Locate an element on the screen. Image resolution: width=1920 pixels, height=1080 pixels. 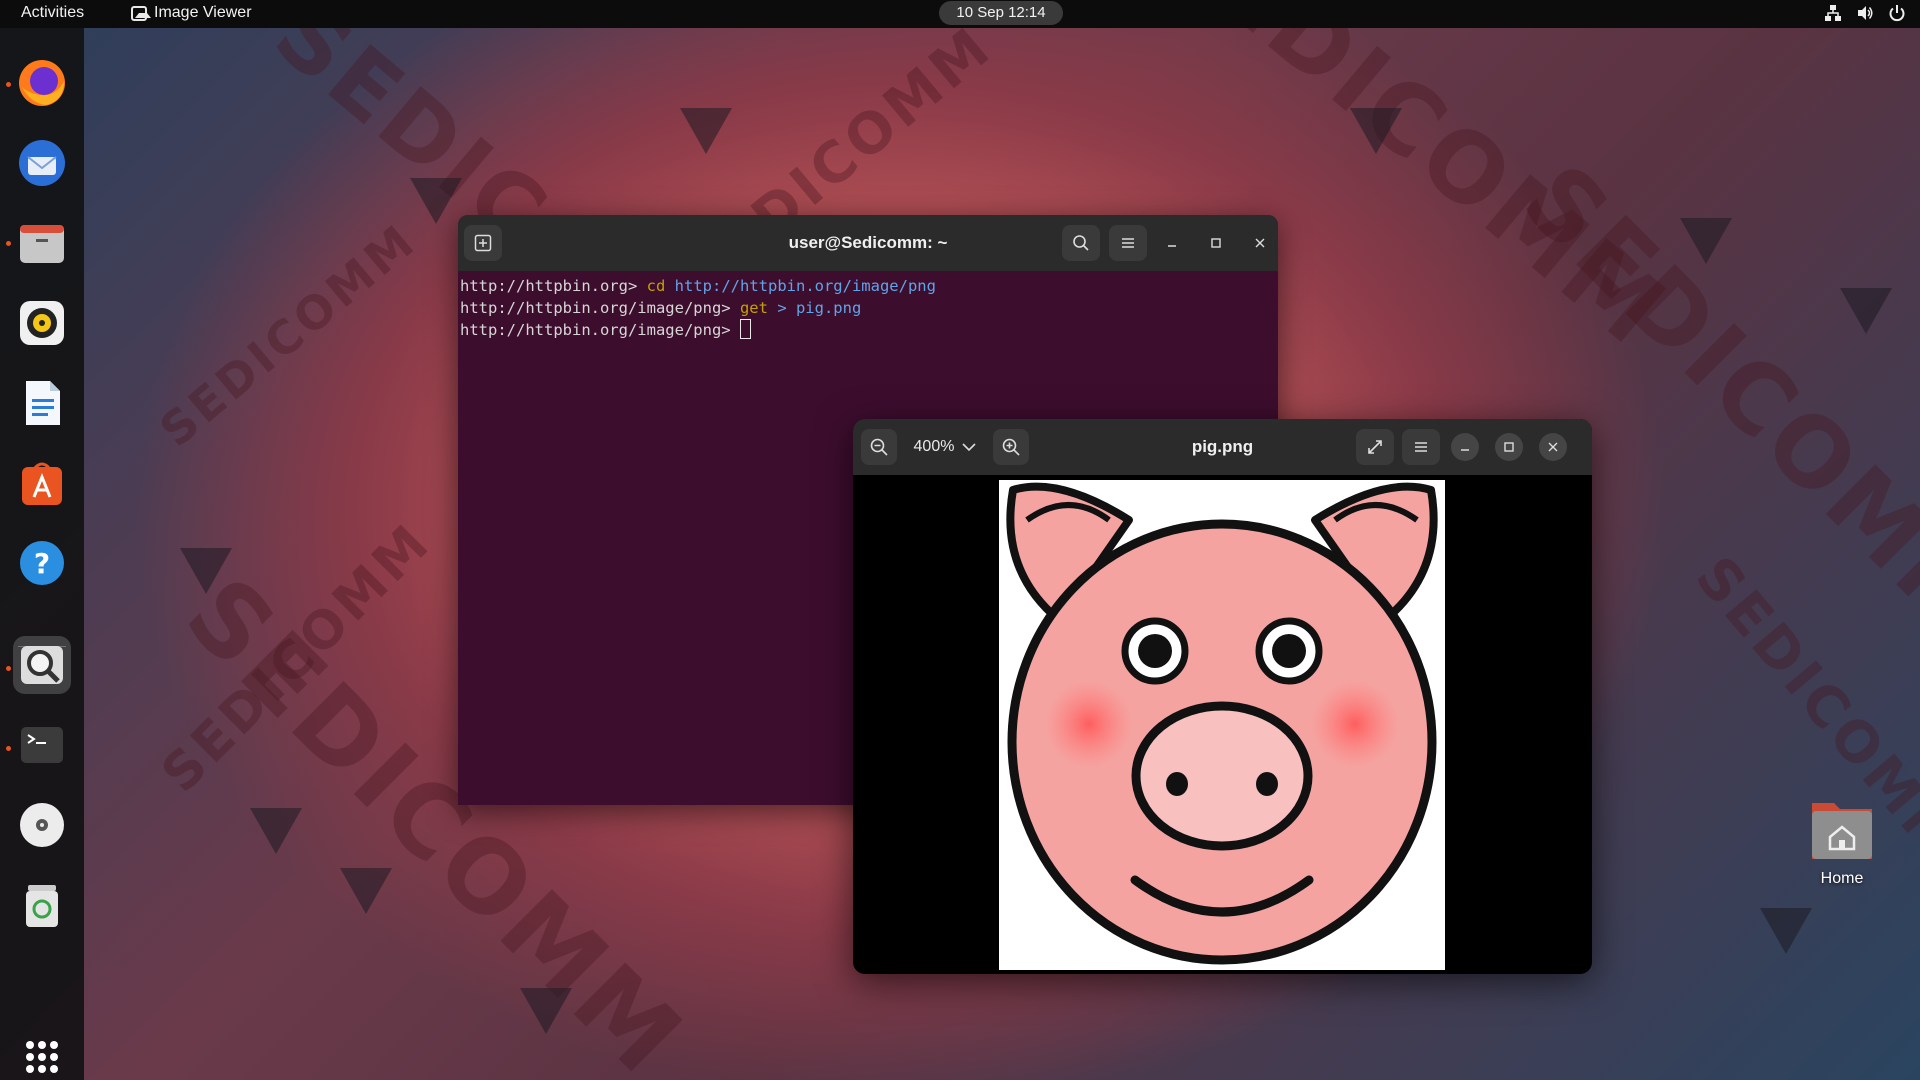
writer-icon is located at coordinates (42, 403).